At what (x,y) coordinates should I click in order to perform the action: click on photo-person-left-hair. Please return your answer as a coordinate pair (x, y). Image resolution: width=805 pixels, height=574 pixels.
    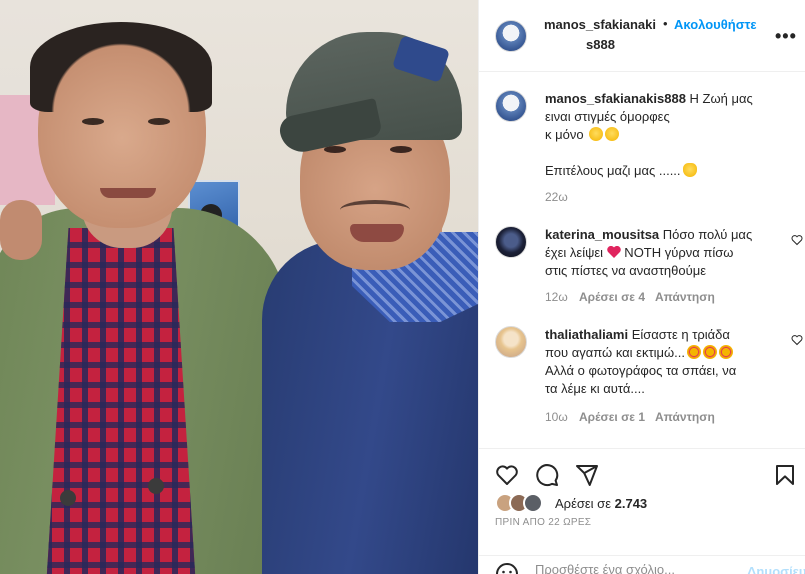
    Looking at the image, I should click on (121, 67).